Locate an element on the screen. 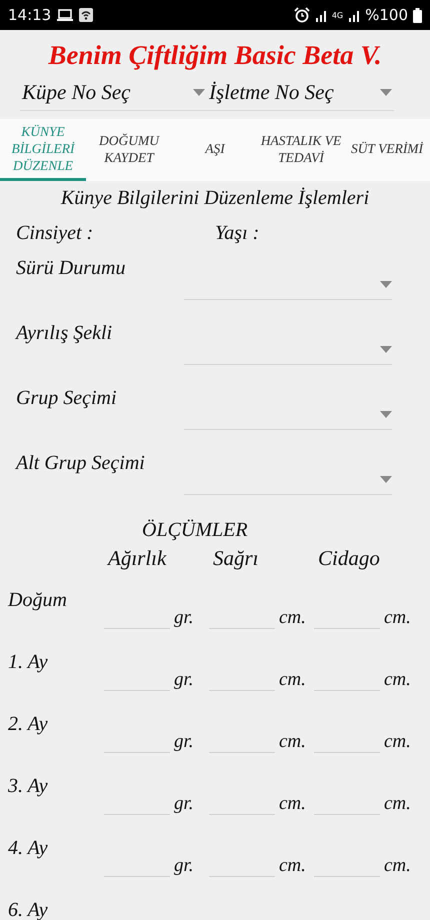 This screenshot has width=430, height=920. field-label: Ayrılış Şekli is located at coordinates (64, 333).